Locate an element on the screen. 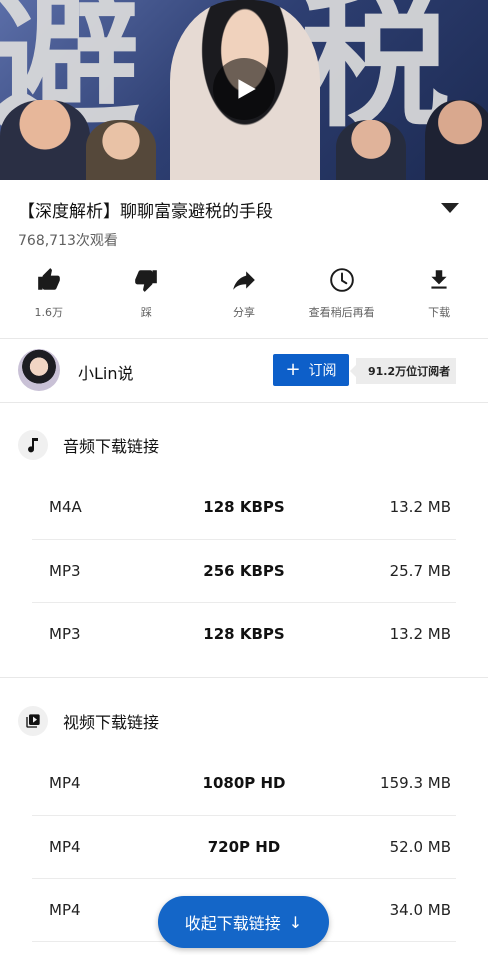 Image resolution: width=488 pixels, height=955 pixels. collapse-downloads-label: 收起下载链接 is located at coordinates (232, 923).